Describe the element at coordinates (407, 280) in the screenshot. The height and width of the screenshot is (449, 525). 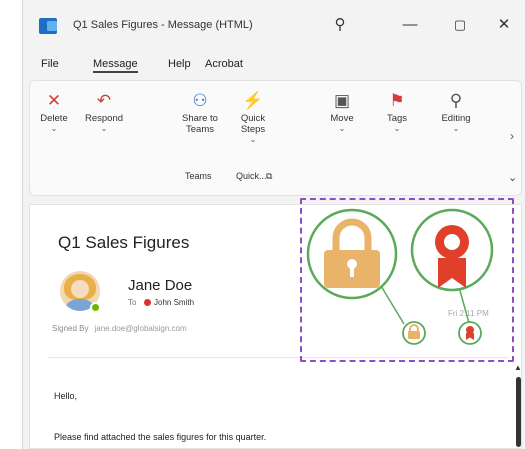
I see `security-highlight-box` at that location.